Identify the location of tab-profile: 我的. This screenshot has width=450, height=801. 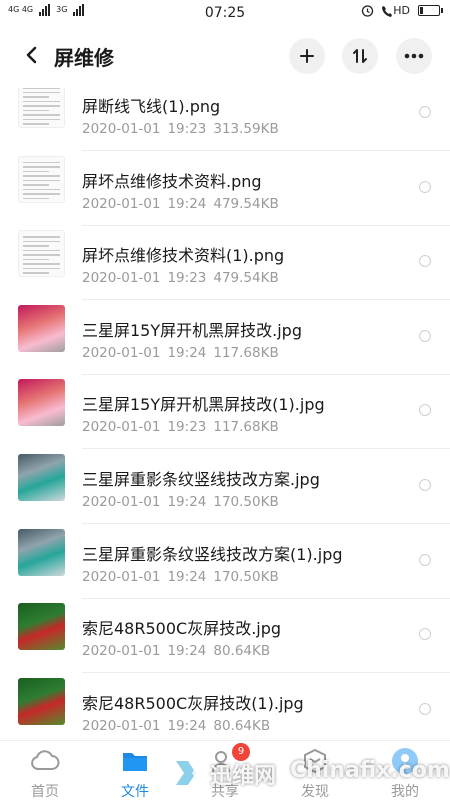
(405, 771).